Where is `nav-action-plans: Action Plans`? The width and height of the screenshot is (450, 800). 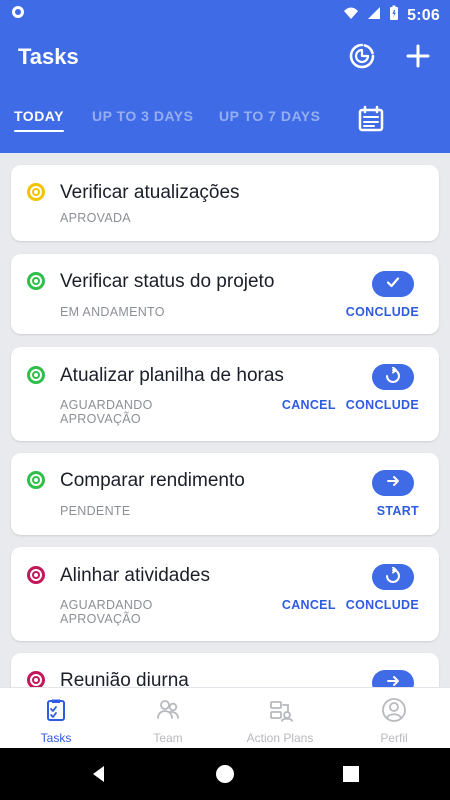 nav-action-plans: Action Plans is located at coordinates (280, 718).